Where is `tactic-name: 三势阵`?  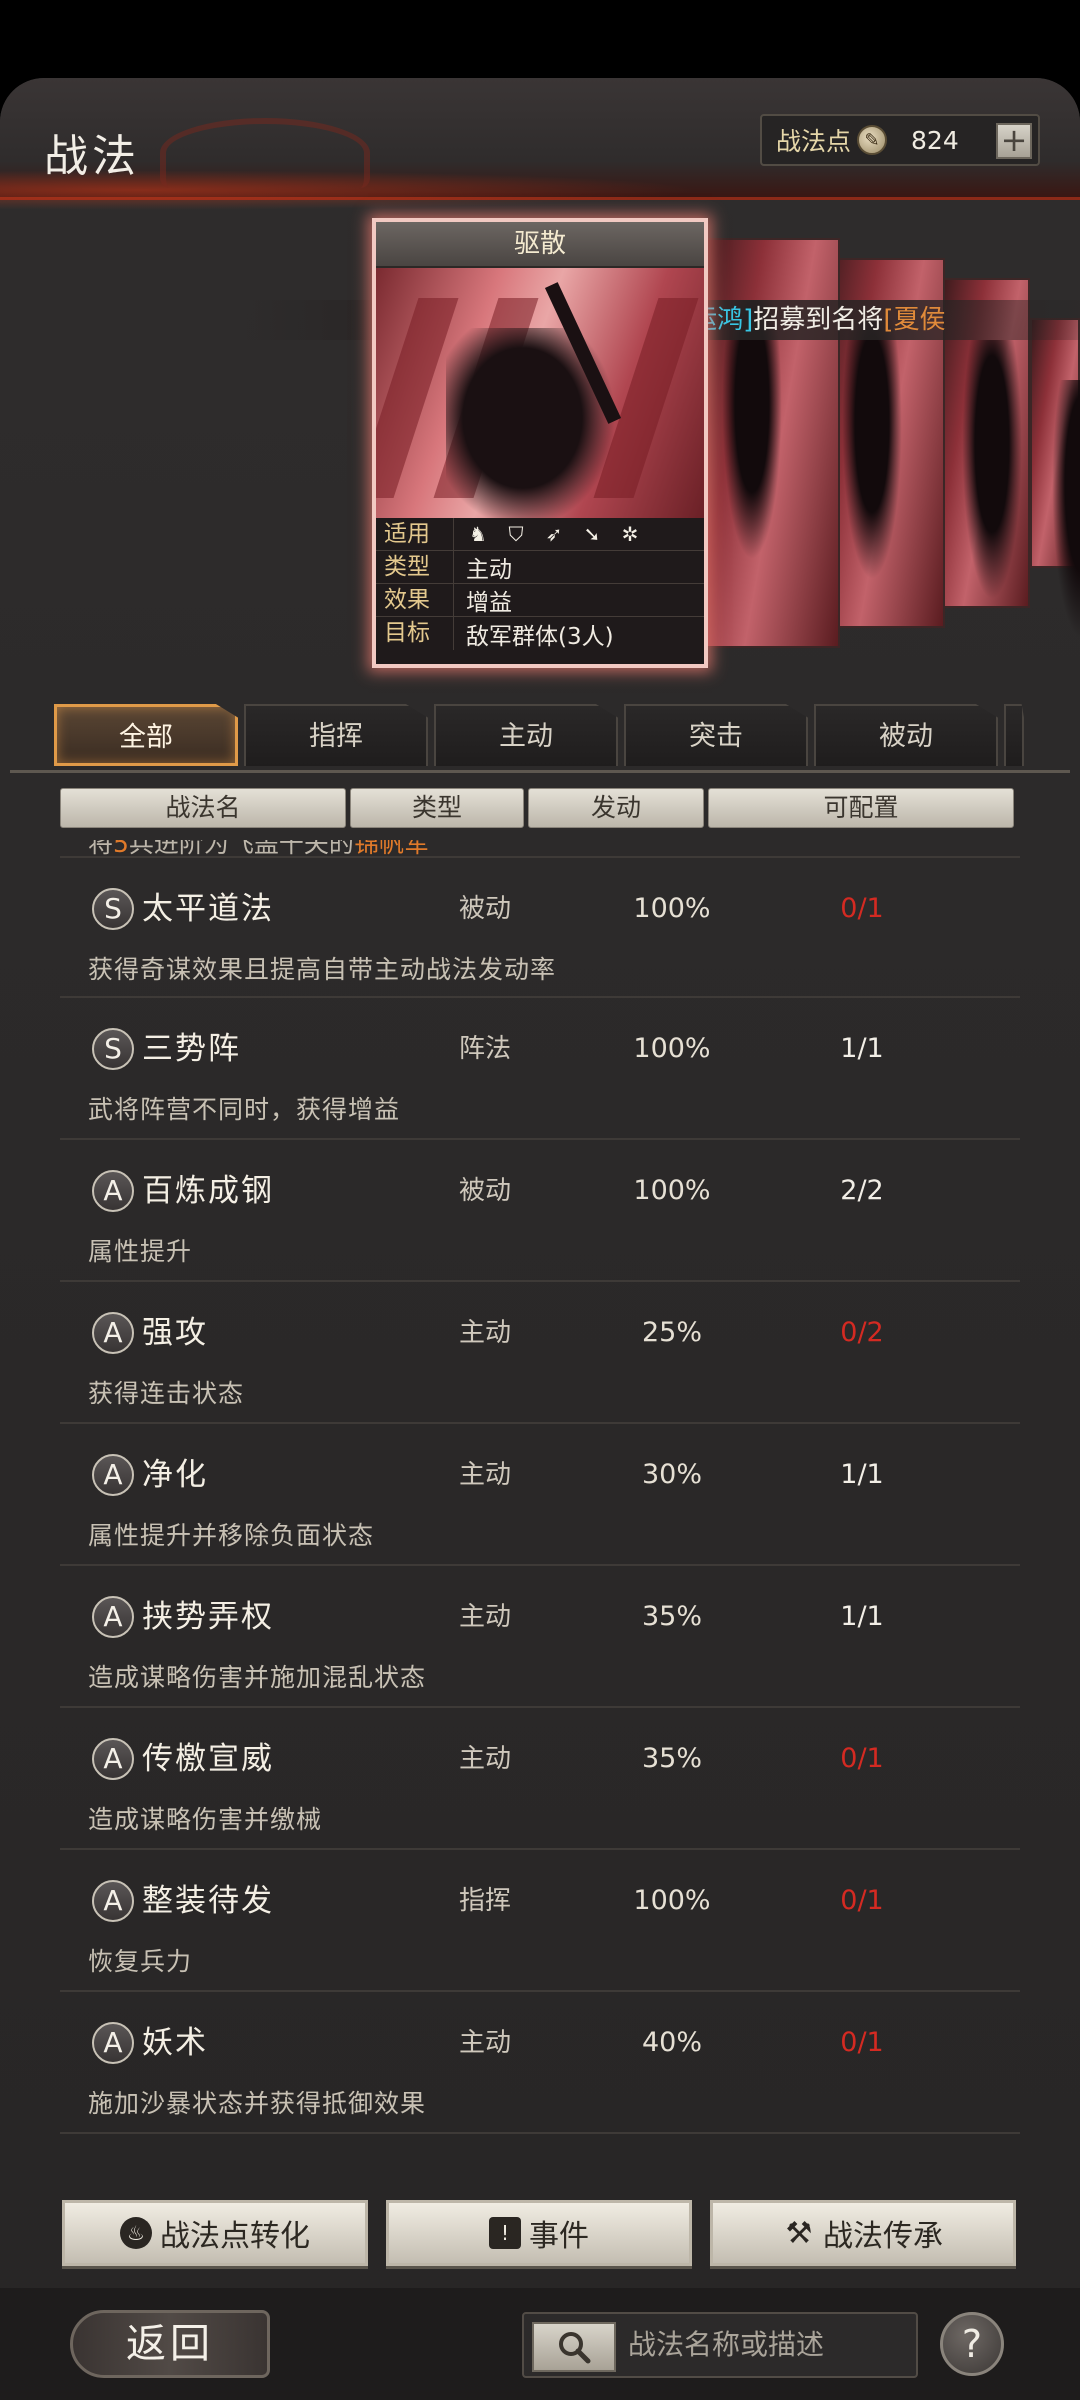
tactic-name: 三势阵 is located at coordinates (191, 1049).